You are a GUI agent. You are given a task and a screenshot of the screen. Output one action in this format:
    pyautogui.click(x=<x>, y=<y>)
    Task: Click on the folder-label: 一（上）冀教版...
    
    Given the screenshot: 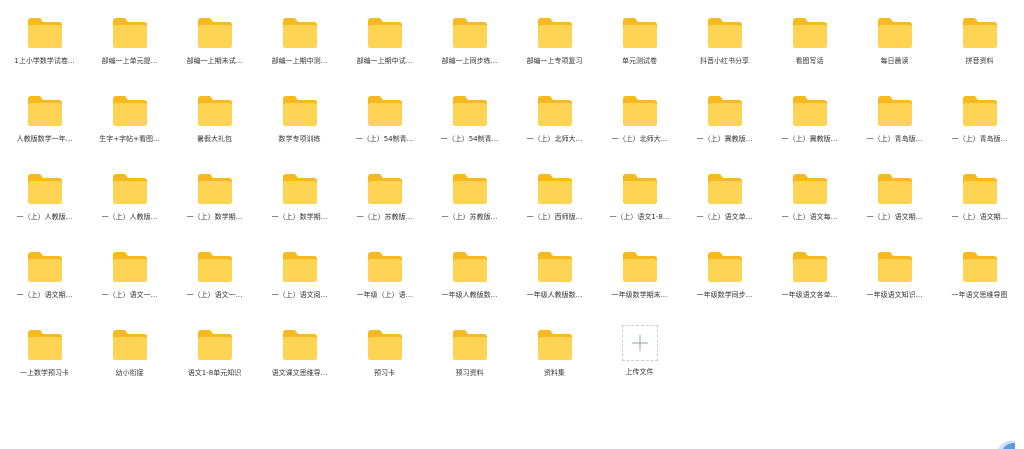 What is the action you would take?
    pyautogui.click(x=724, y=139)
    